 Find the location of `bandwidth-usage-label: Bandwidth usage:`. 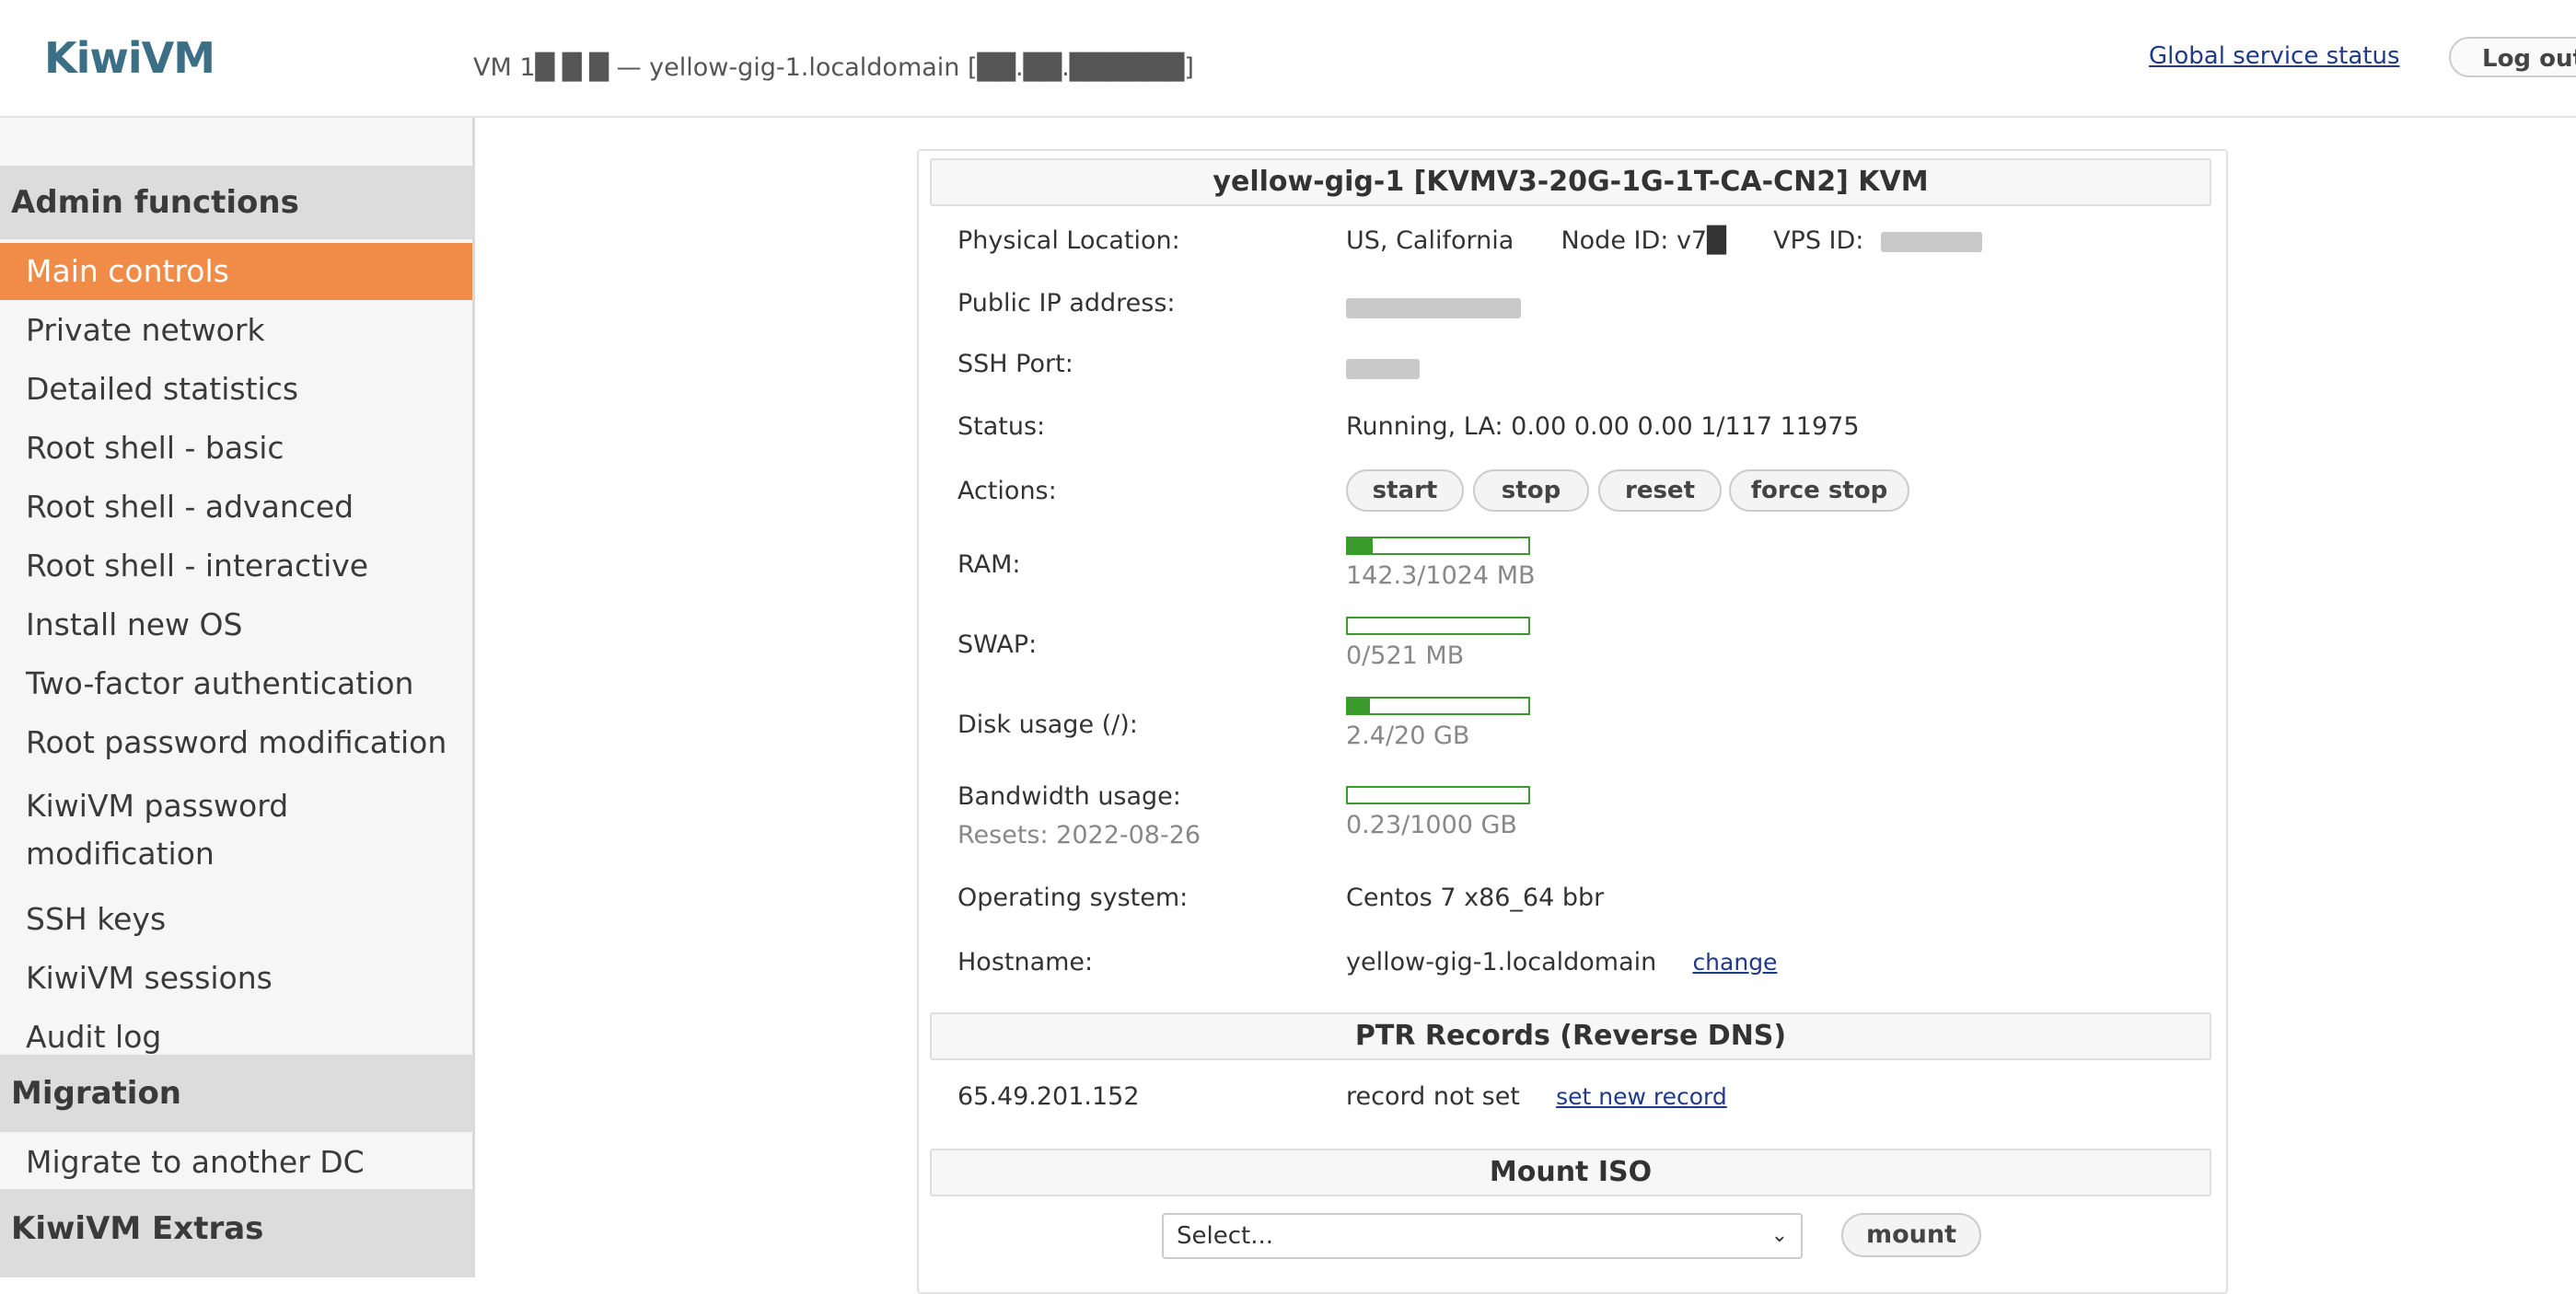

bandwidth-usage-label: Bandwidth usage: is located at coordinates (1069, 796).